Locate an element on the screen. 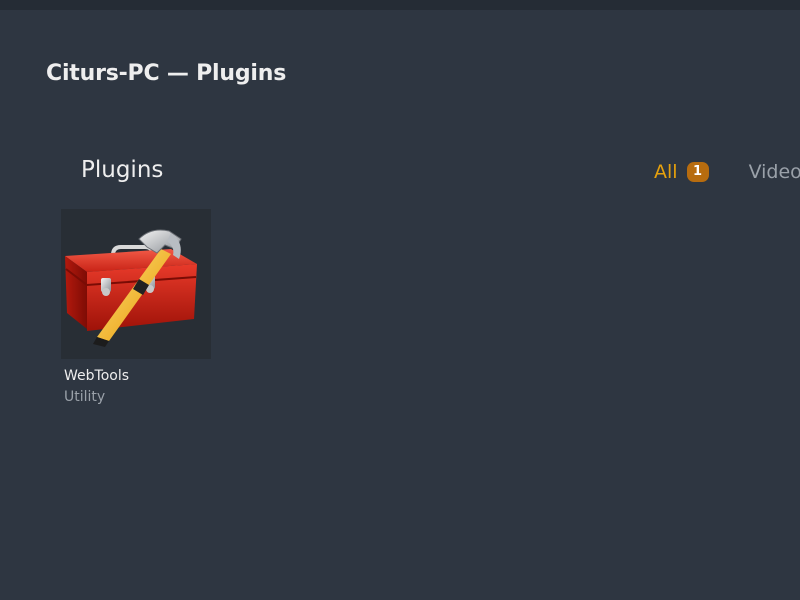 This screenshot has width=800, height=600. tab-video-label: Video is located at coordinates (774, 172).